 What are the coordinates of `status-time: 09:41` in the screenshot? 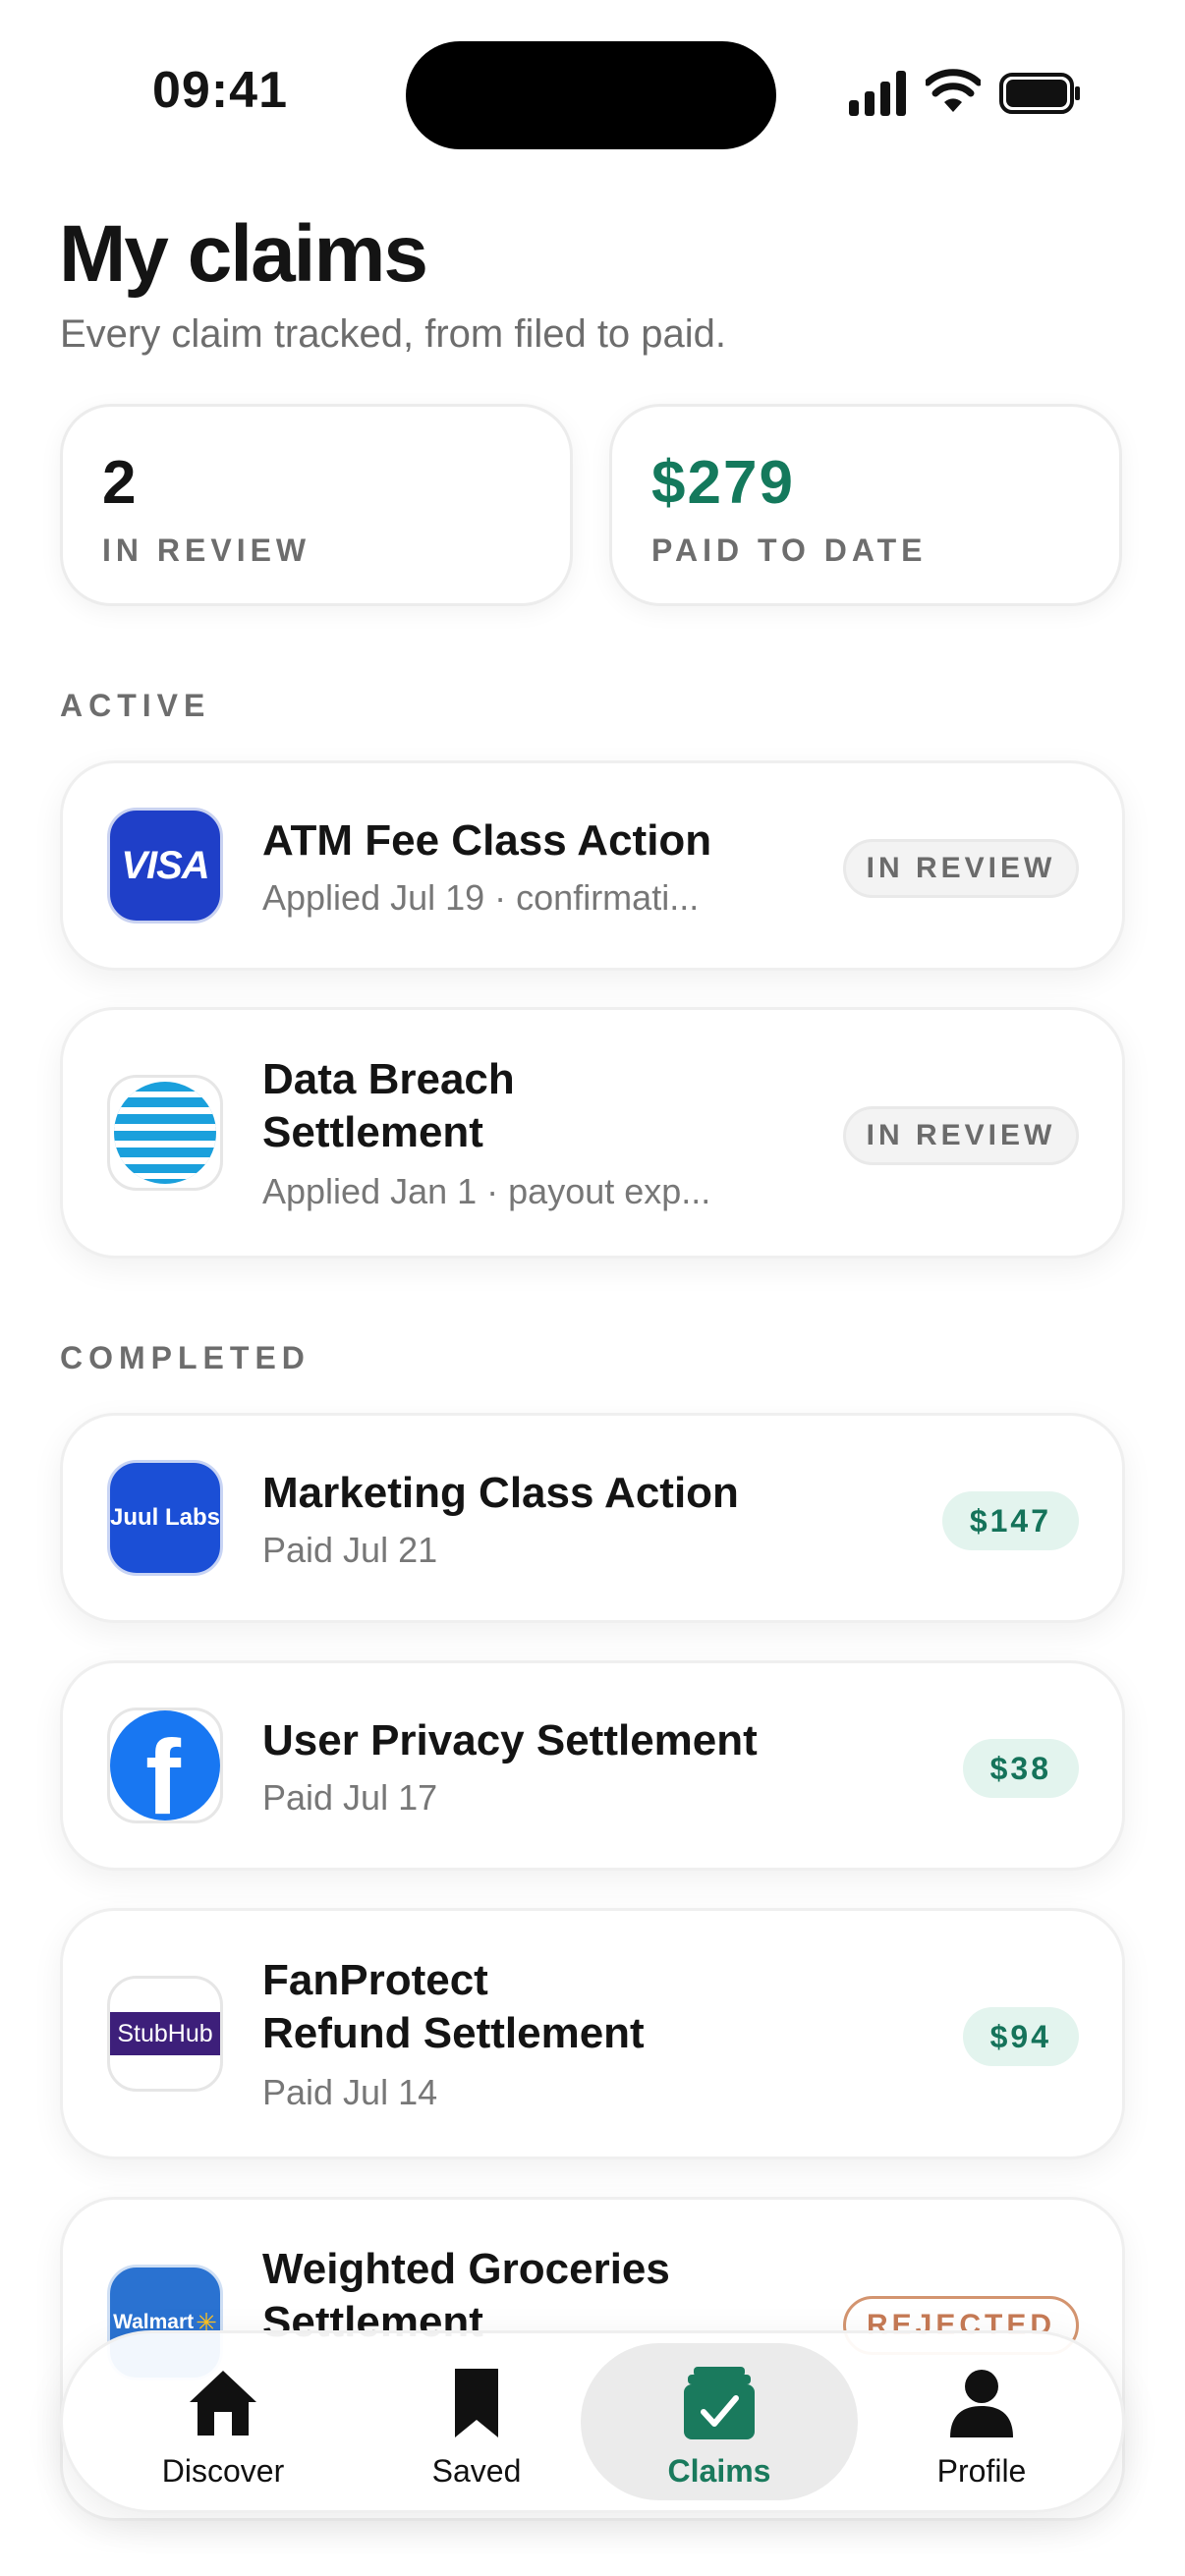 It's located at (220, 90).